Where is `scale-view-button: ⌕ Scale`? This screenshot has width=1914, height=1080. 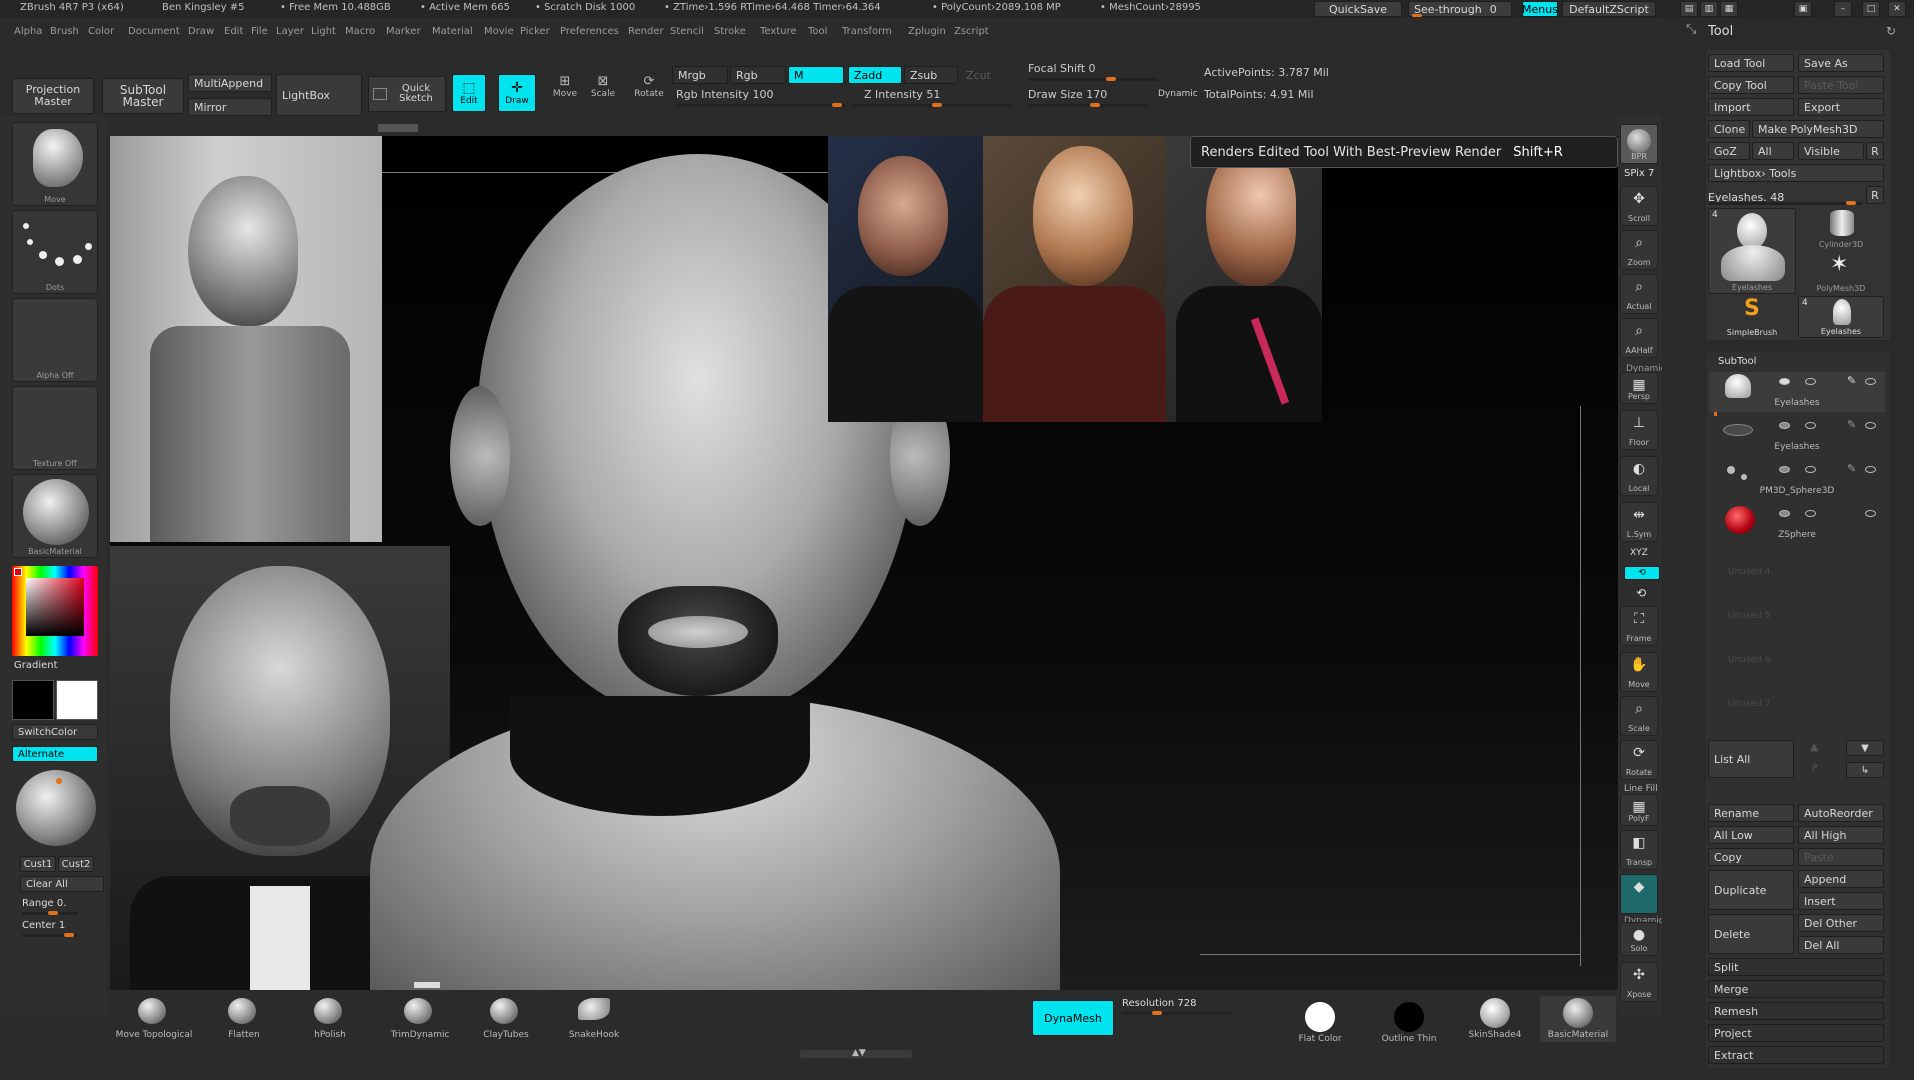
scale-view-button: ⌕ Scale is located at coordinates (1639, 716).